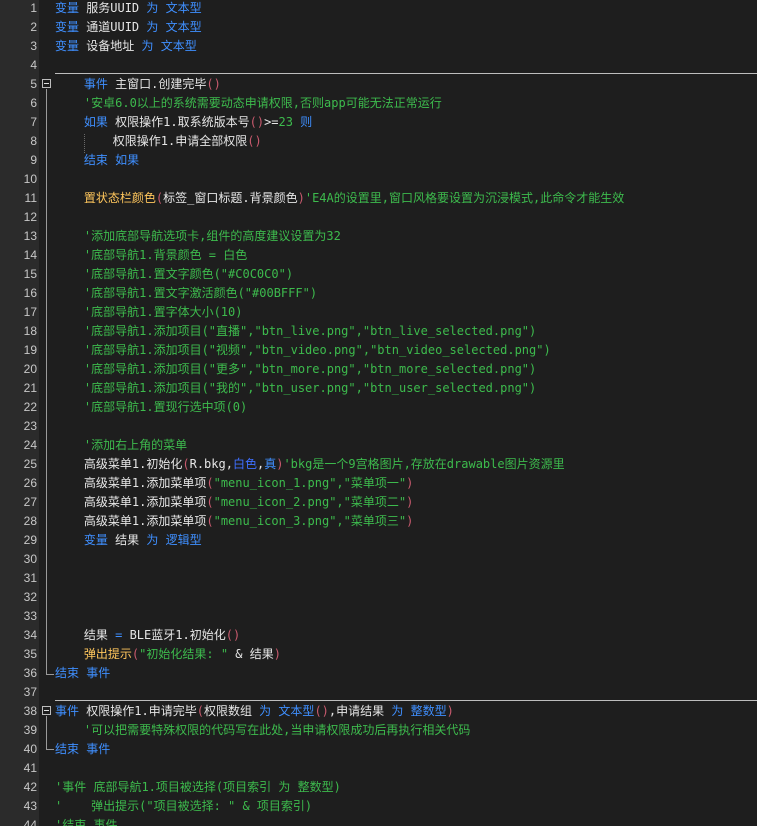  Describe the element at coordinates (464, 198) in the screenshot. I see `code-token: 'E4A的设置里,窗口风格要设置为沉浸模式,此命令才能生效` at that location.